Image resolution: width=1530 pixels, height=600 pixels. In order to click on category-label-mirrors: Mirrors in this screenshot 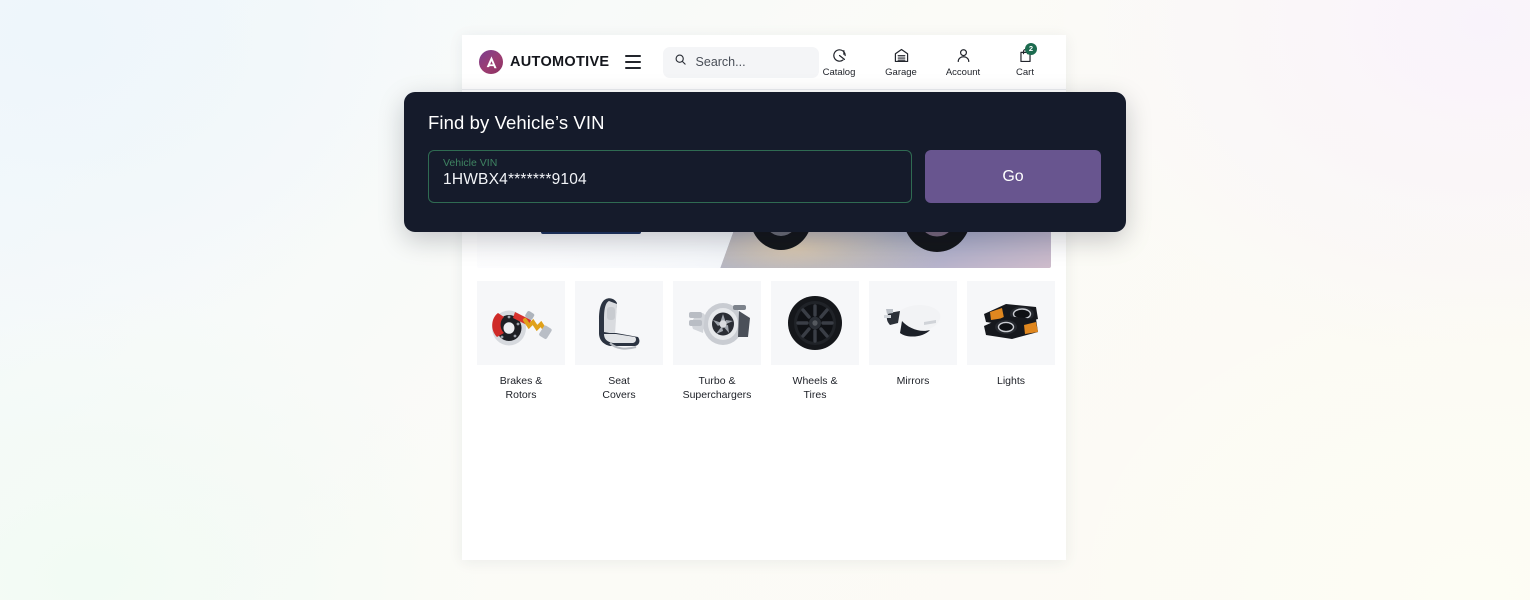, I will do `click(913, 381)`.